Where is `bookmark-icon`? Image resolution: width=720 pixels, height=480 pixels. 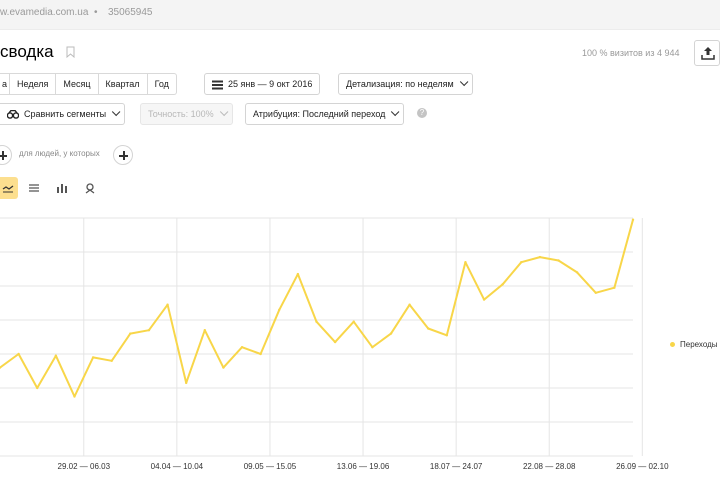
bookmark-icon is located at coordinates (70, 52).